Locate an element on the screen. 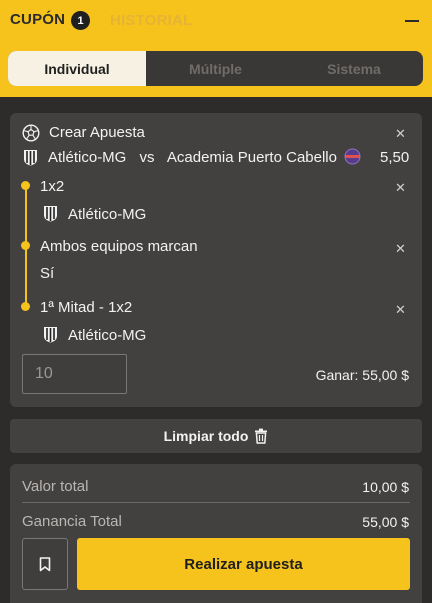 The width and height of the screenshot is (432, 603). clear-all-button: Limpiar todo is located at coordinates (216, 436).